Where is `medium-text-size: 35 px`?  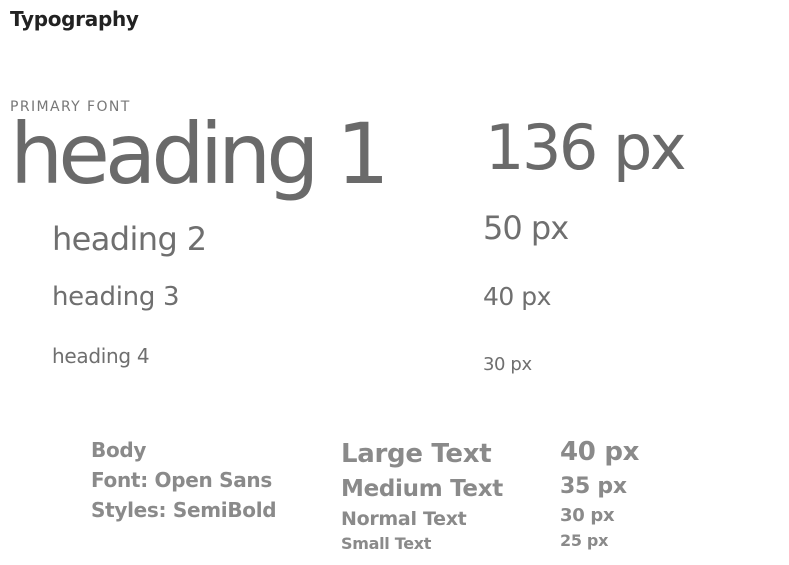 medium-text-size: 35 px is located at coordinates (593, 486).